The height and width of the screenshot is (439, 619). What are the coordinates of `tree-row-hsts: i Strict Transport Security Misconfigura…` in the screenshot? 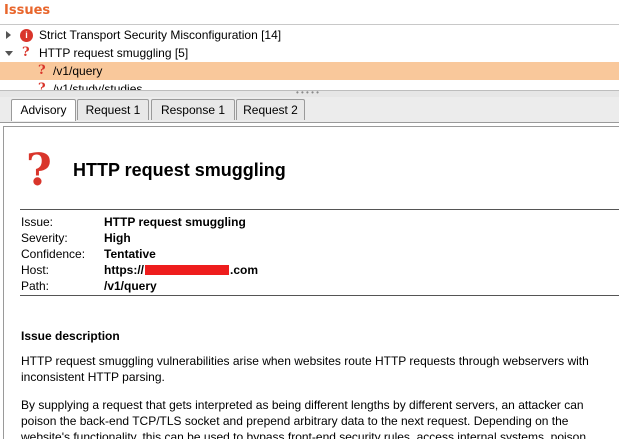 It's located at (309, 35).